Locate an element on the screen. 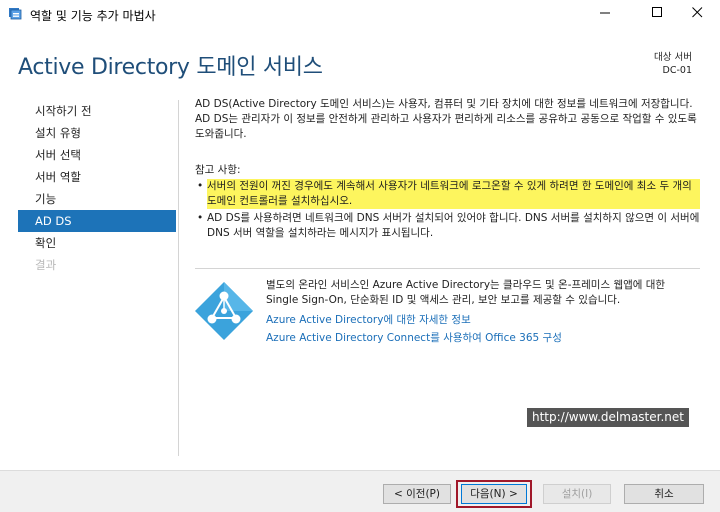 The width and height of the screenshot is (720, 512). next-button: 다음(N) > is located at coordinates (494, 494).